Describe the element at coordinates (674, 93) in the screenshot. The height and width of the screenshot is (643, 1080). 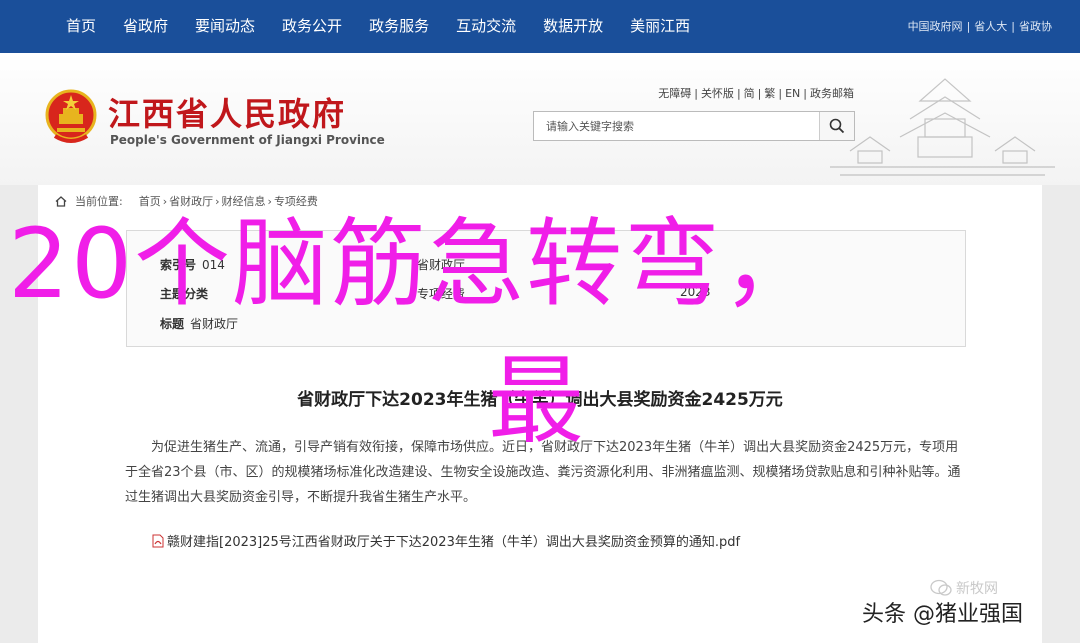
I see `link-accessibility: 无障碍` at that location.